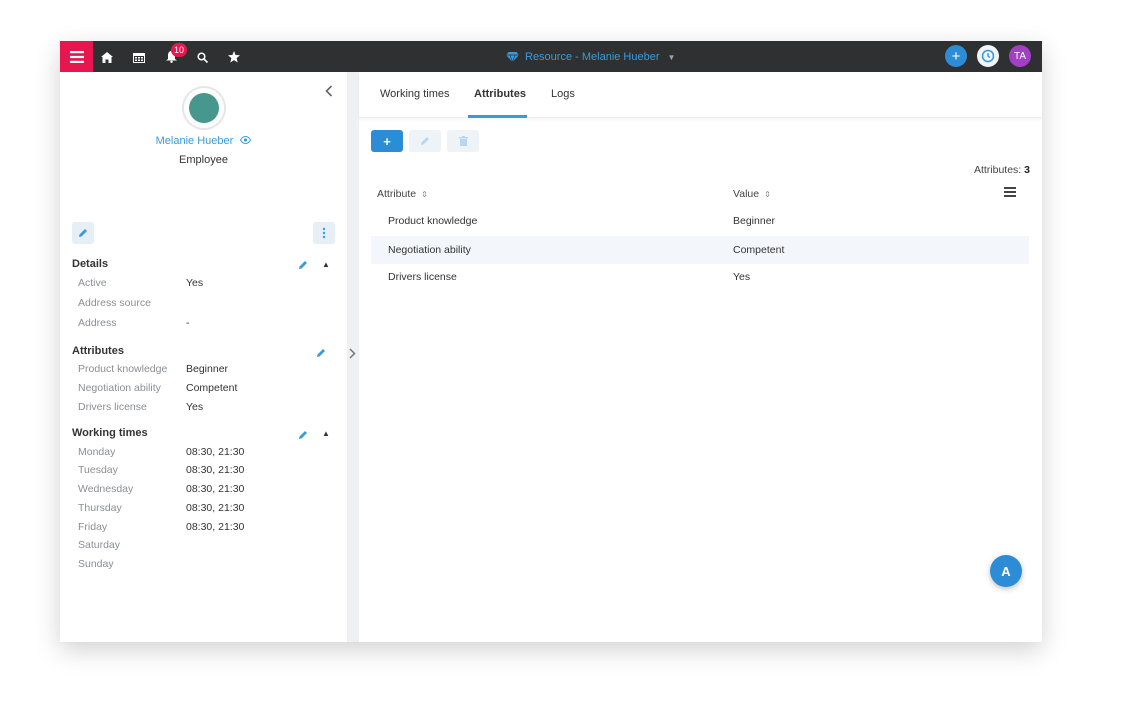 The image size is (1140, 712). Describe the element at coordinates (754, 221) in the screenshot. I see `value-cell: Beginner` at that location.